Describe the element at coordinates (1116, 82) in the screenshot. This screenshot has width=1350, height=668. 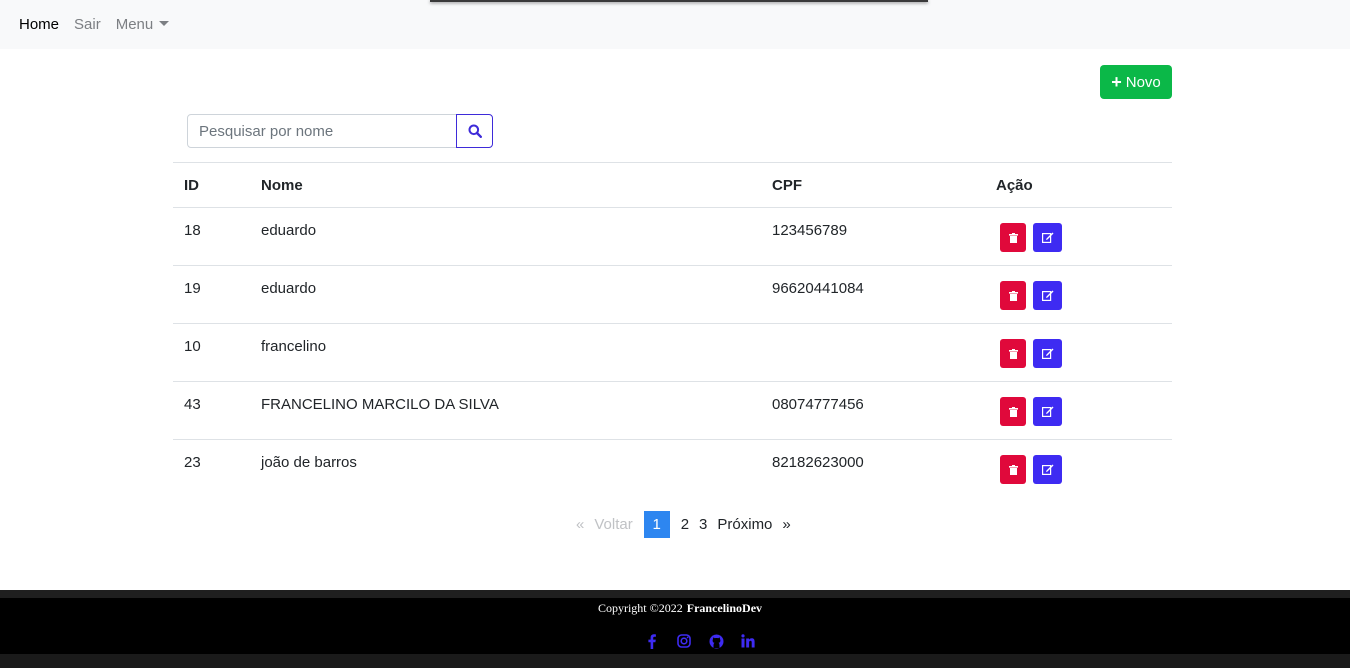
I see `plus-icon: +` at that location.